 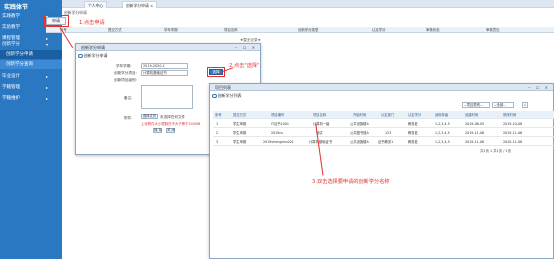 What do you see at coordinates (359, 133) in the screenshot?
I see `table-cell: 公共图书馆A` at bounding box center [359, 133].